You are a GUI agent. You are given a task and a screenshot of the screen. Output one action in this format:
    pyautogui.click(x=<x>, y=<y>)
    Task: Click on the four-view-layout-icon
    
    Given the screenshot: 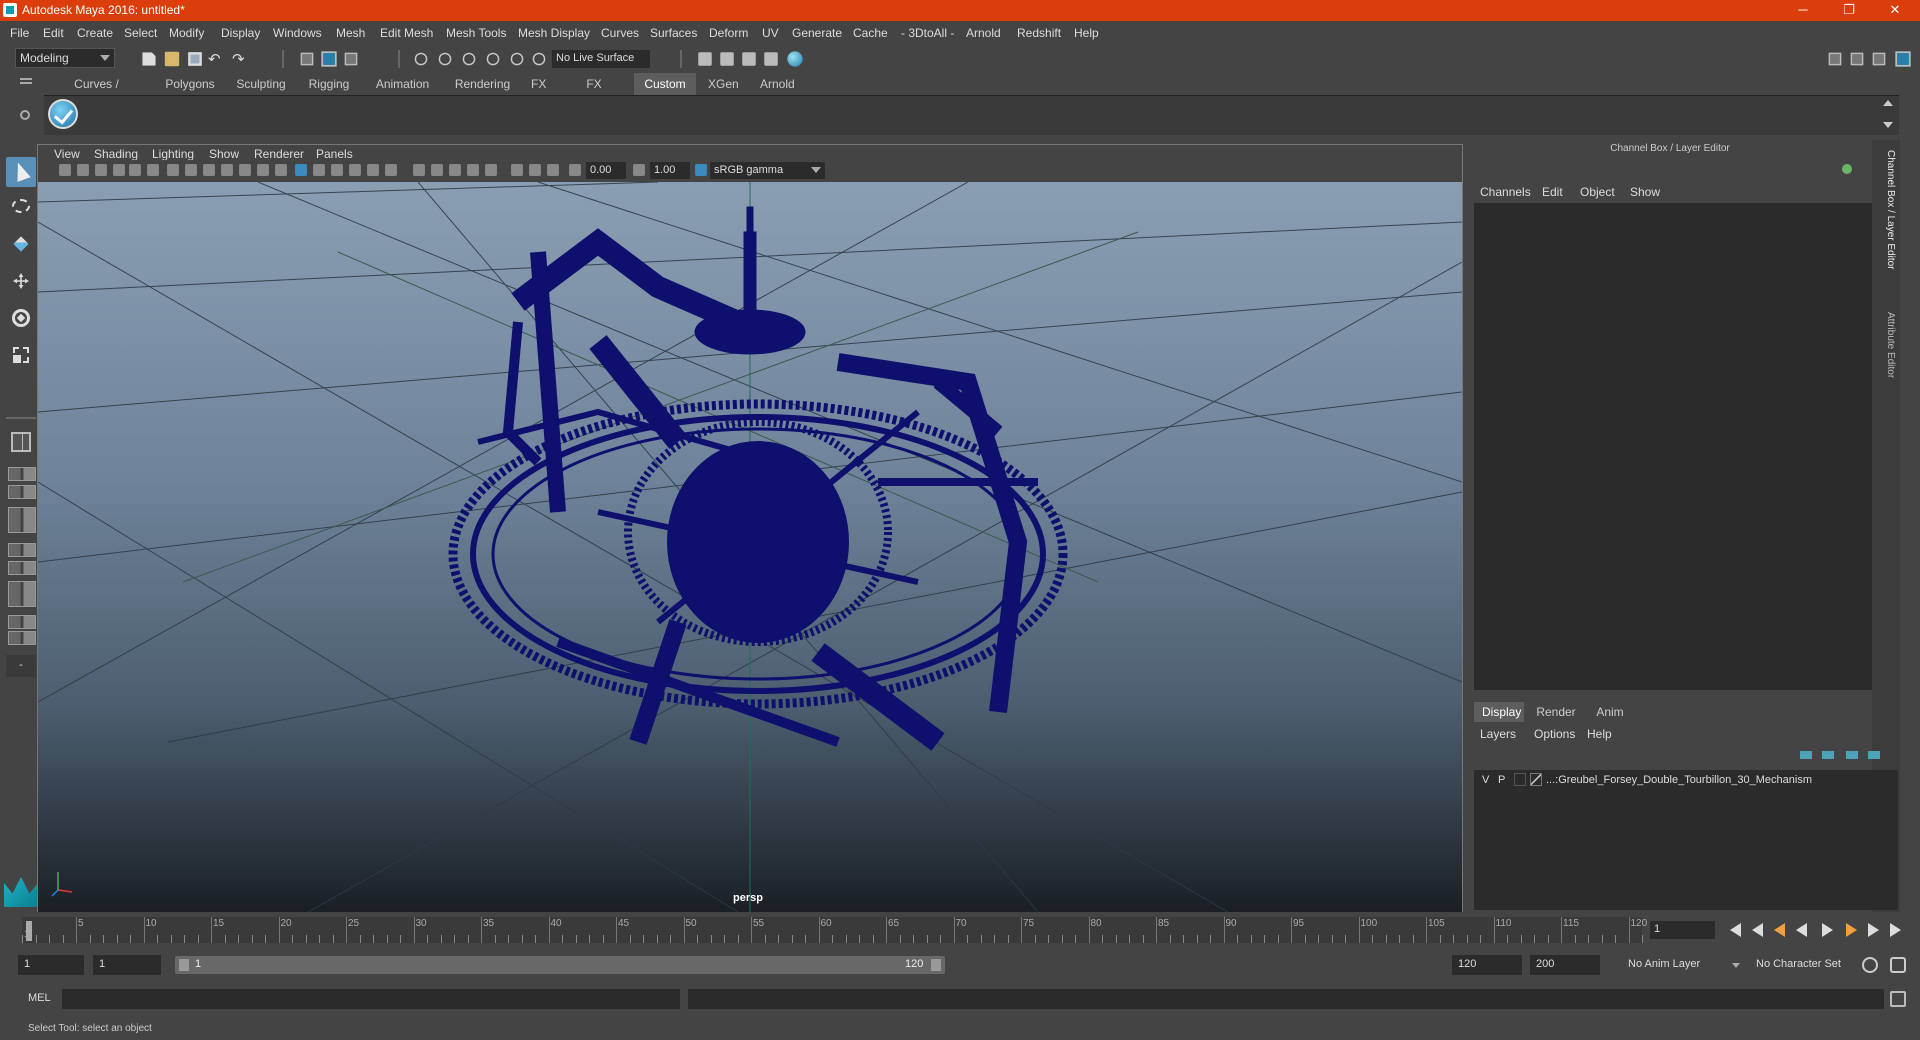 What is the action you would take?
    pyautogui.click(x=22, y=474)
    